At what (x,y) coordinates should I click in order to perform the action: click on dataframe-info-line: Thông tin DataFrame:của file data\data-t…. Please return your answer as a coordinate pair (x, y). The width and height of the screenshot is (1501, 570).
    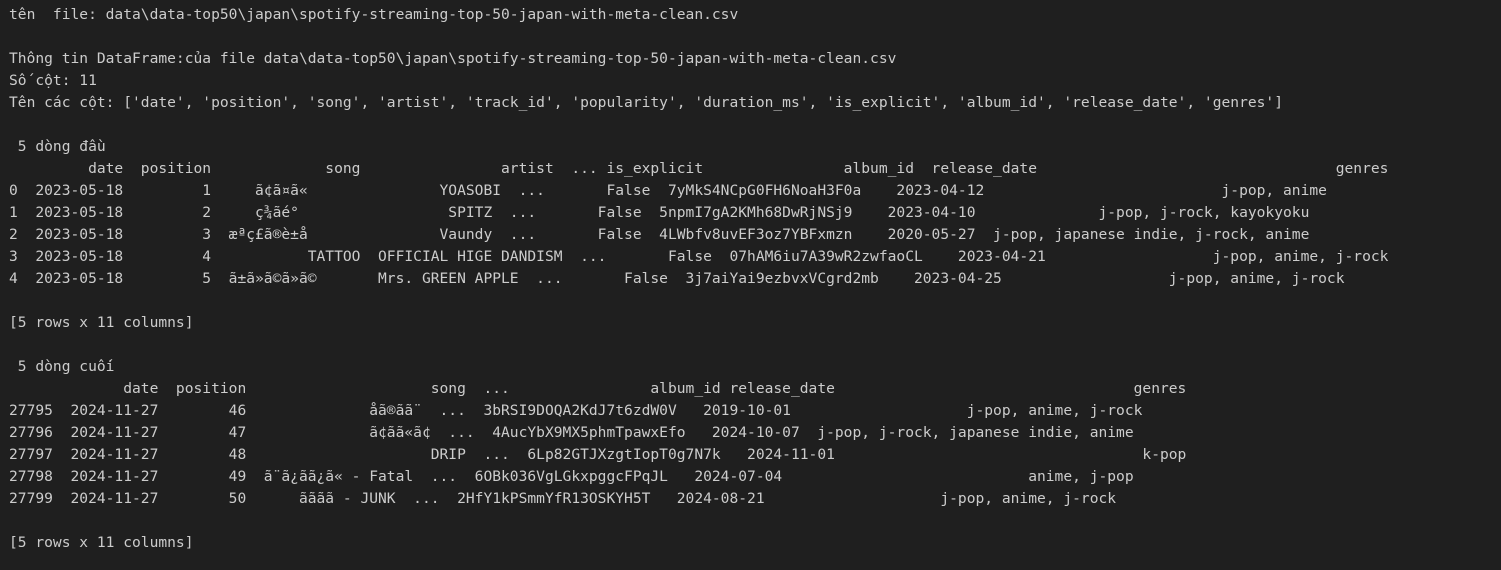
    Looking at the image, I should click on (453, 58).